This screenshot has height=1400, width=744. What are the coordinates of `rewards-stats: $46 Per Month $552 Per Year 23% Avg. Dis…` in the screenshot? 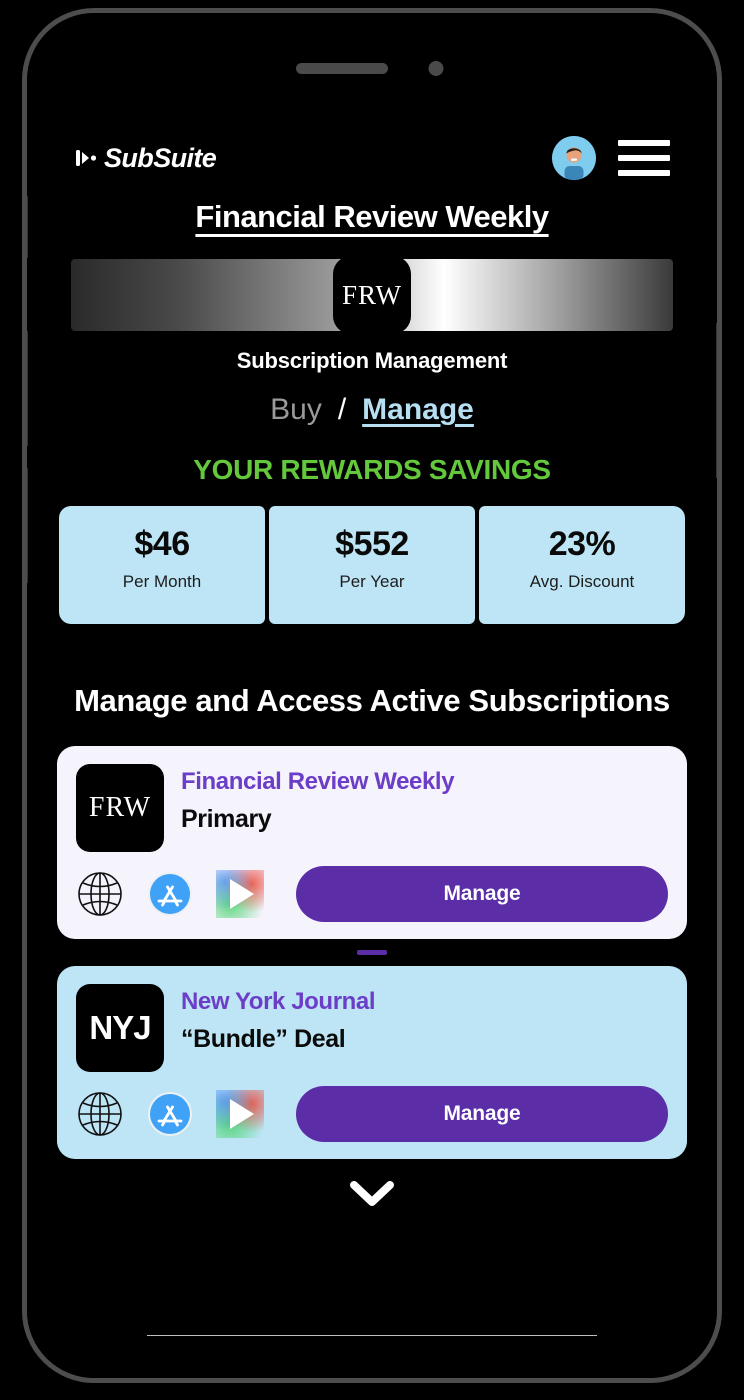 It's located at (372, 565).